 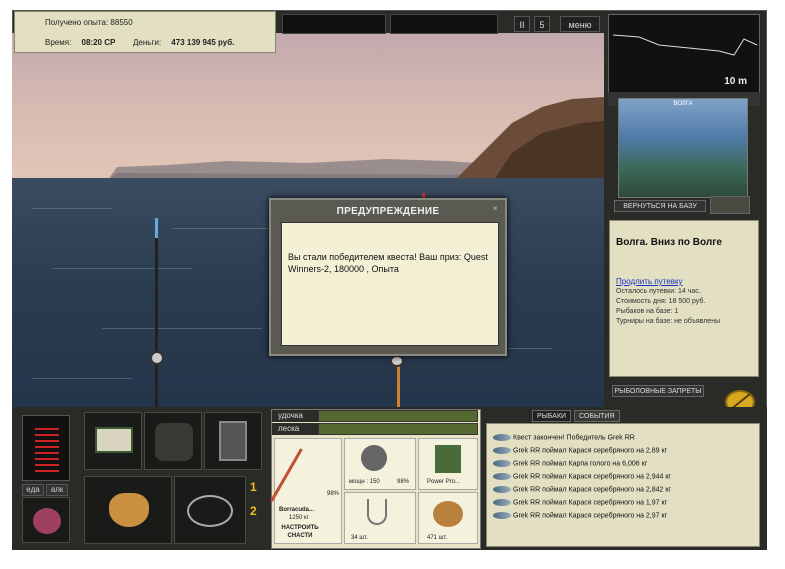 I want to click on hook-cell: 34 шт., so click(x=380, y=518).